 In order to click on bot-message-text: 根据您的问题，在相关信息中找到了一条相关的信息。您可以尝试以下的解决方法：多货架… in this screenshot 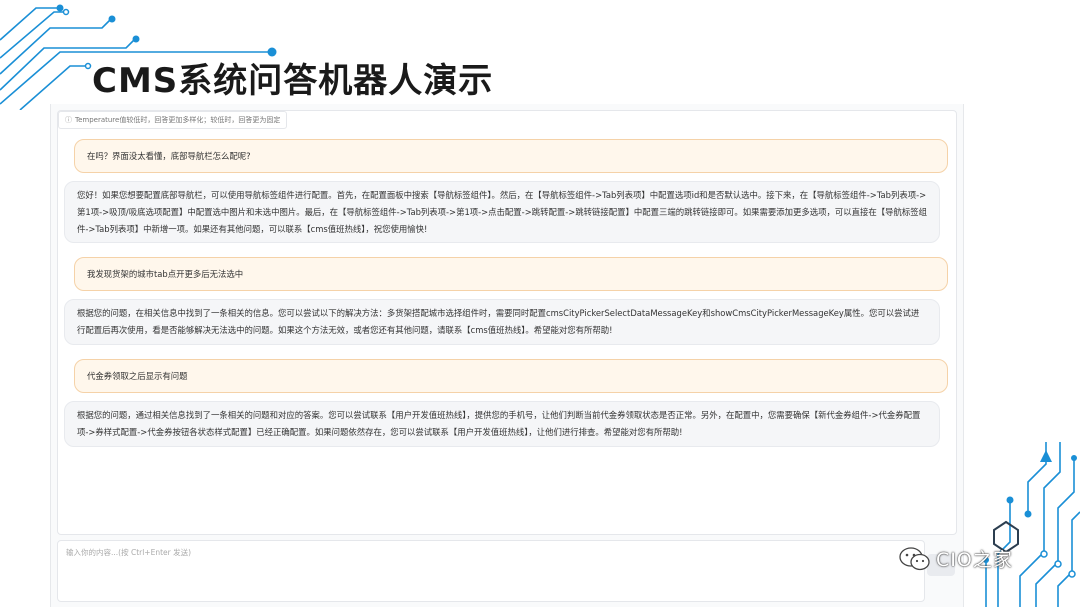, I will do `click(498, 321)`.